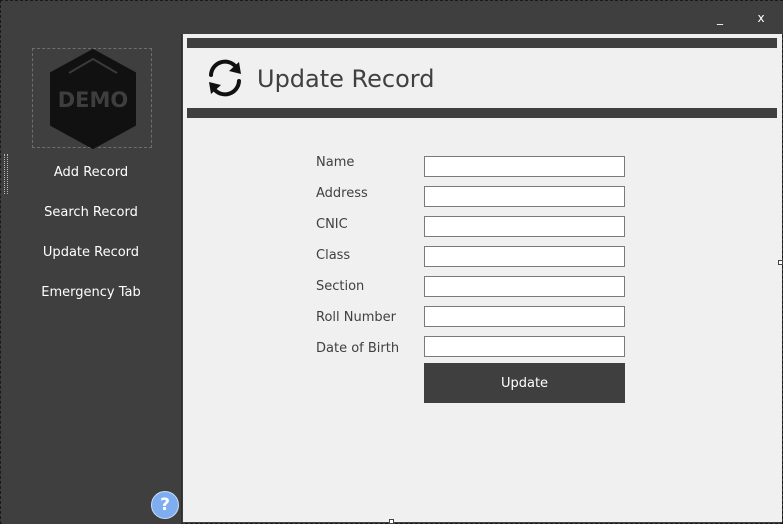 The height and width of the screenshot is (524, 783). I want to click on sidebar-item-search-record: Search Record, so click(91, 213).